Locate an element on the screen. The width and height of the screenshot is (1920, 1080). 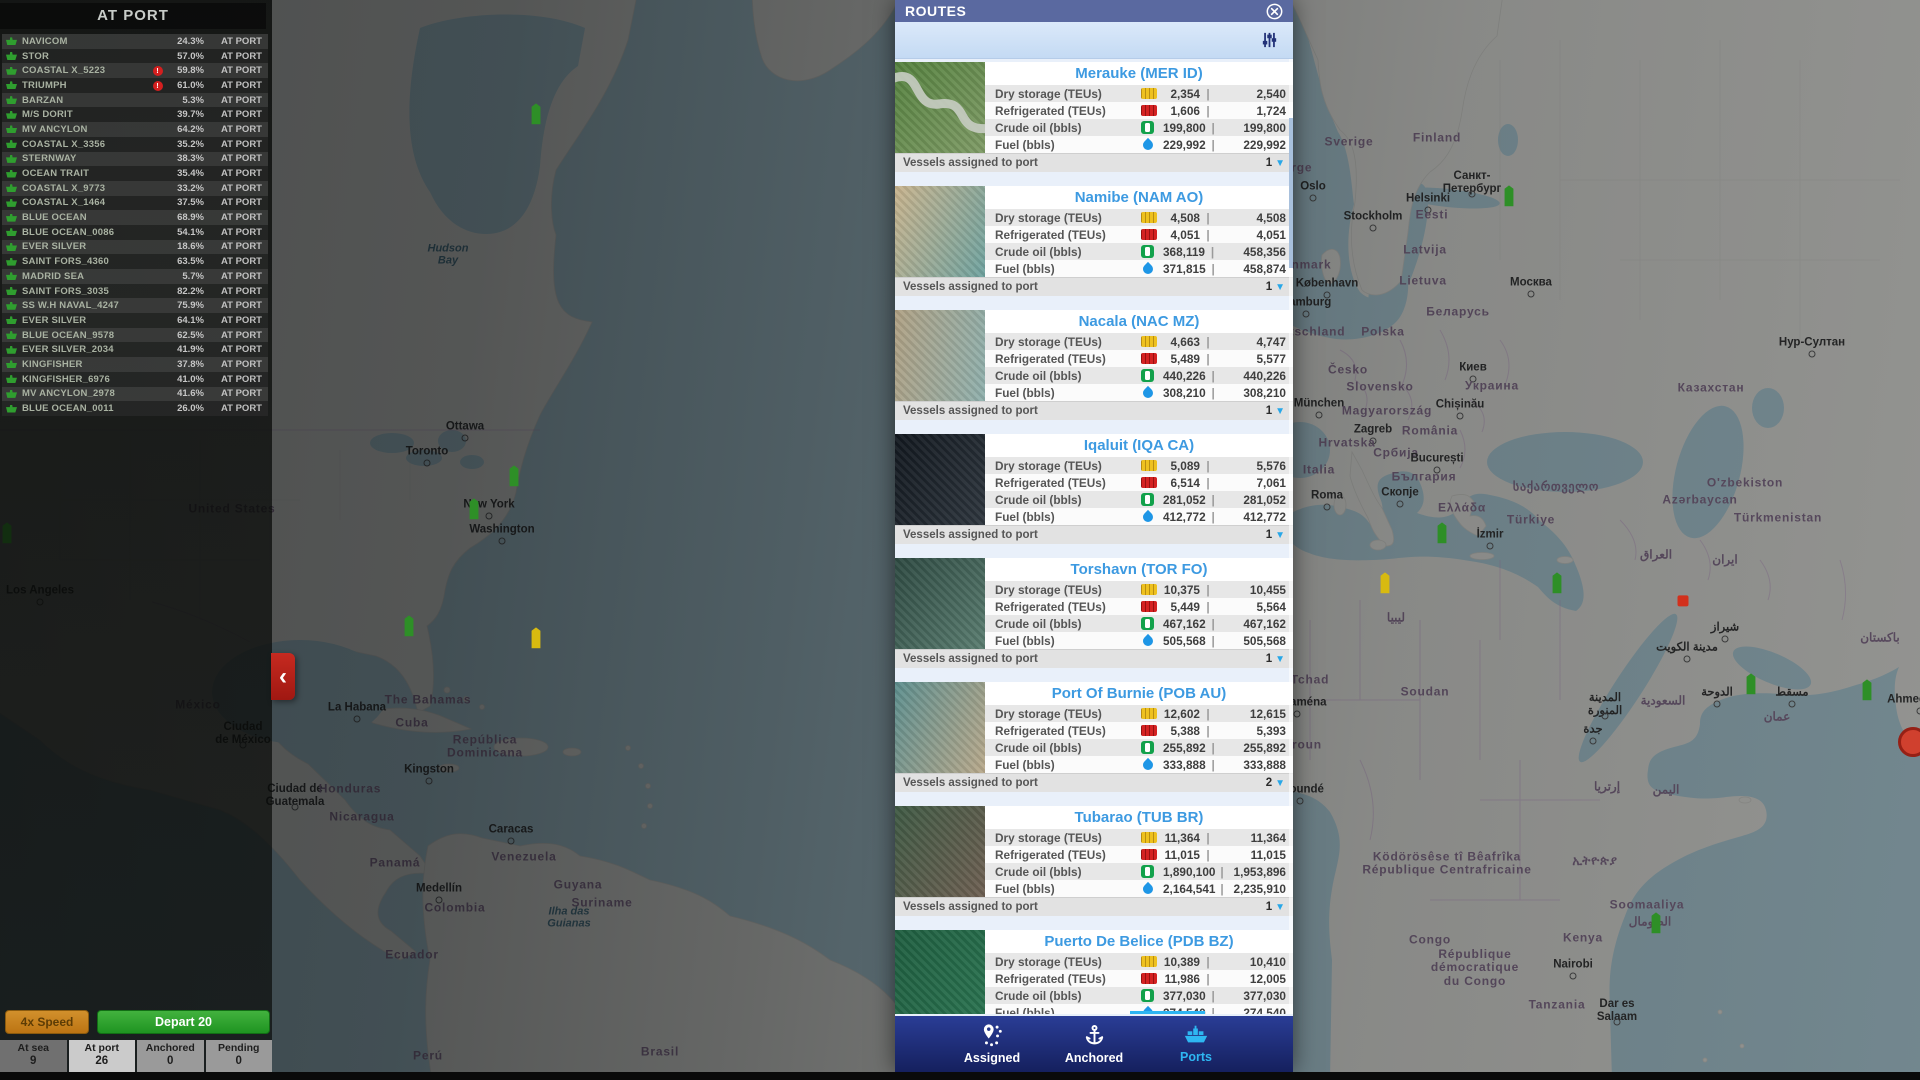
capacity-amount: 458,356 is located at coordinates (1264, 251).